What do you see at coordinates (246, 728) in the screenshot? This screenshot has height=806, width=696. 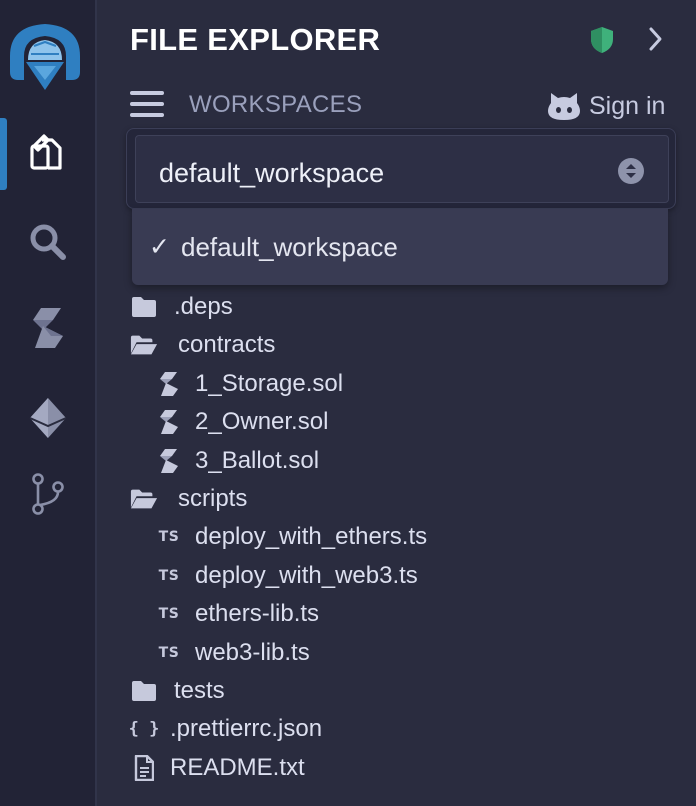 I see `tree-label: .prettierrc.json` at bounding box center [246, 728].